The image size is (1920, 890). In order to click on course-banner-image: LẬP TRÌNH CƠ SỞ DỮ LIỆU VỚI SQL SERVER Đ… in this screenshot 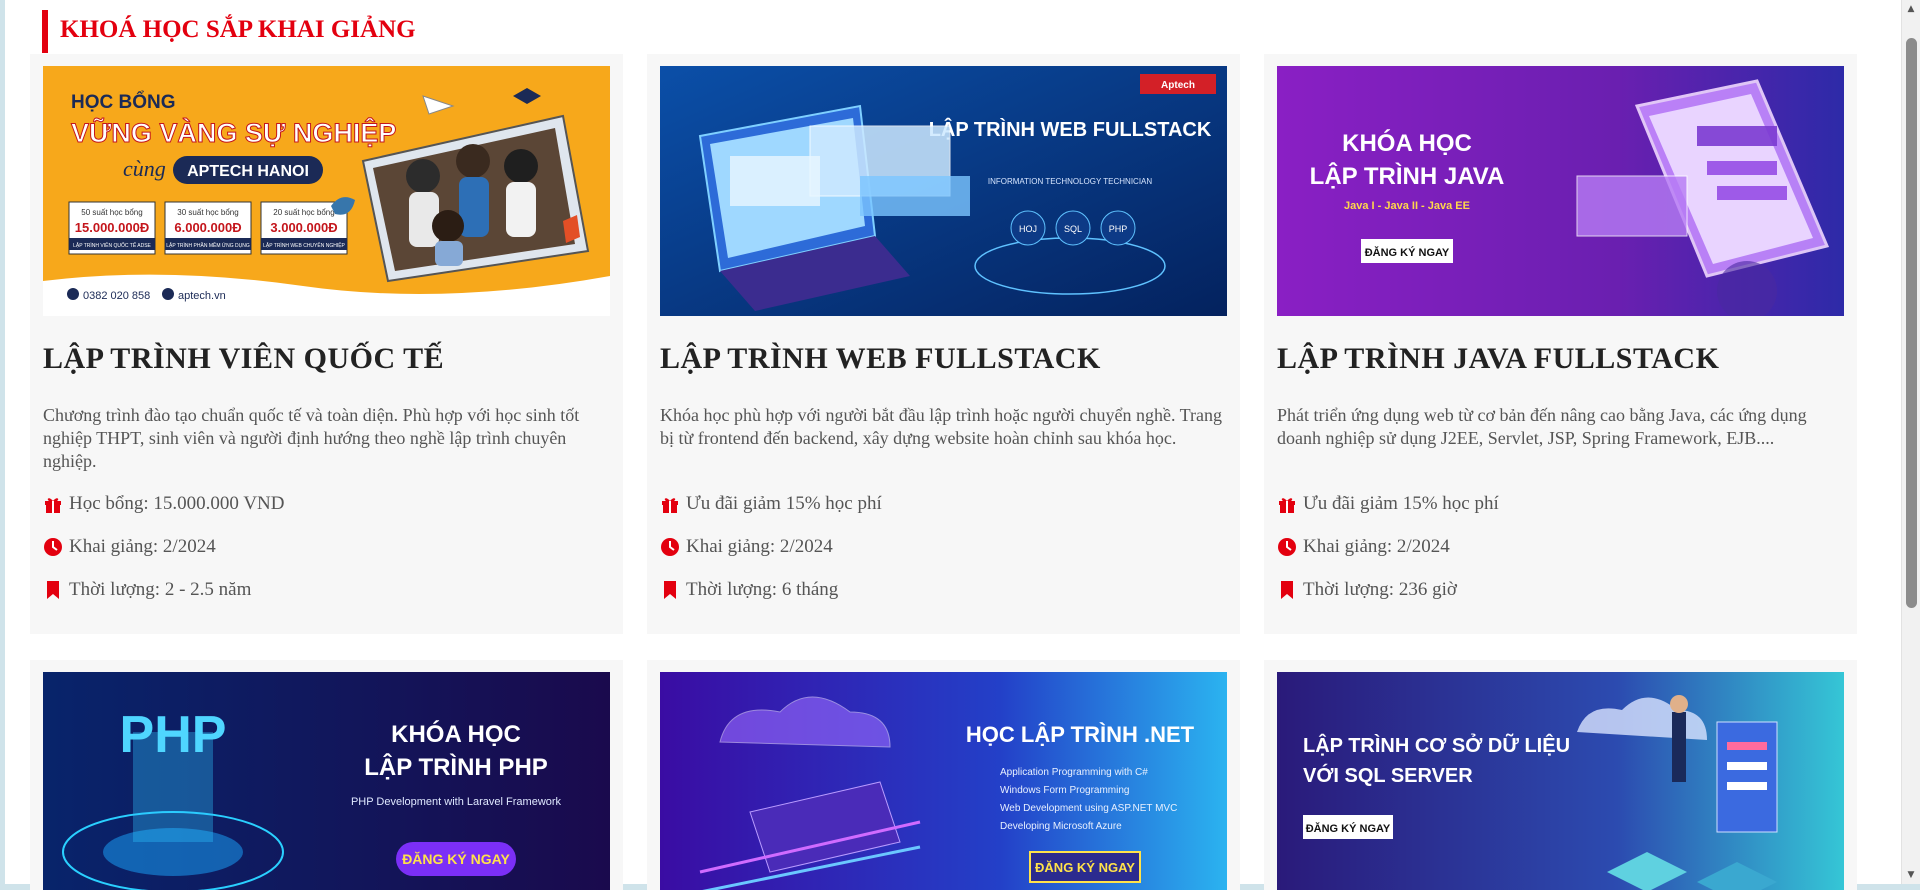, I will do `click(1560, 781)`.